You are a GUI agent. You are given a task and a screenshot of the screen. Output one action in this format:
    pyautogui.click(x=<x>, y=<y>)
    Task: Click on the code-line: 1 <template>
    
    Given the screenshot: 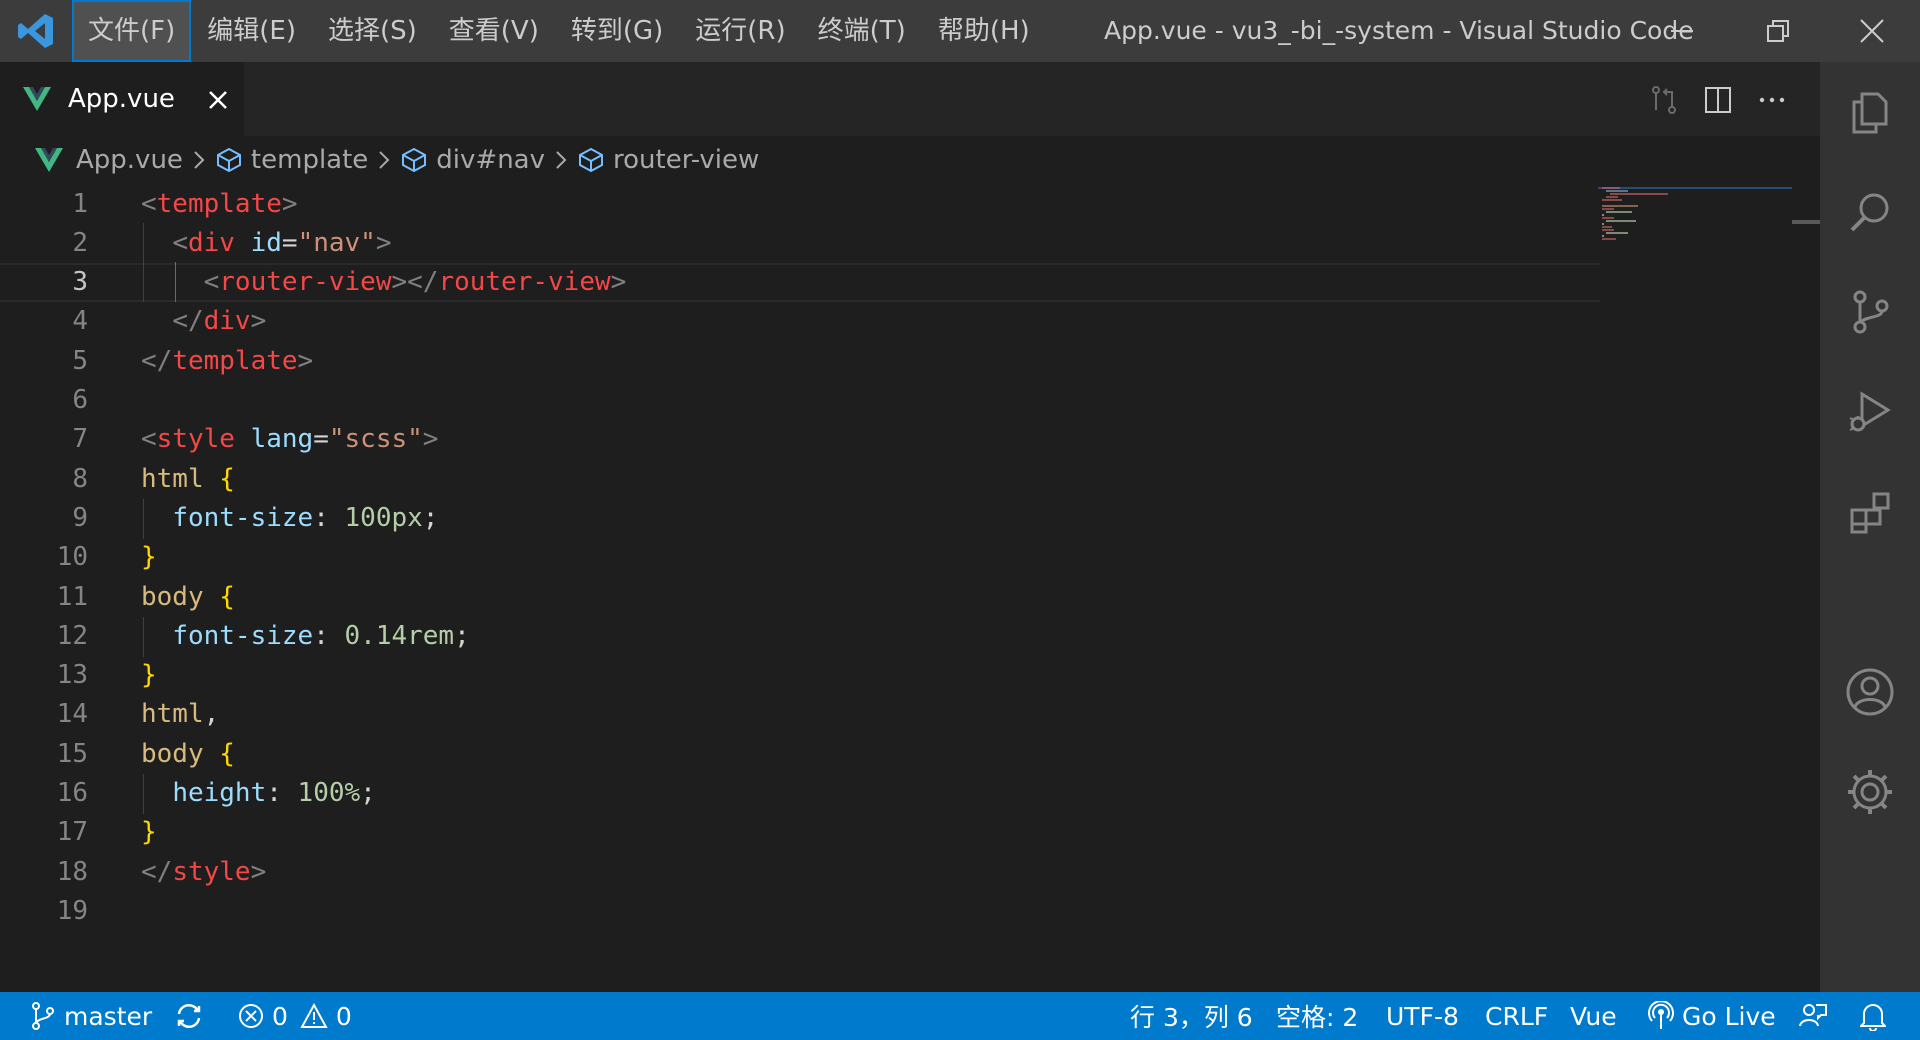 What is the action you would take?
    pyautogui.click(x=800, y=203)
    